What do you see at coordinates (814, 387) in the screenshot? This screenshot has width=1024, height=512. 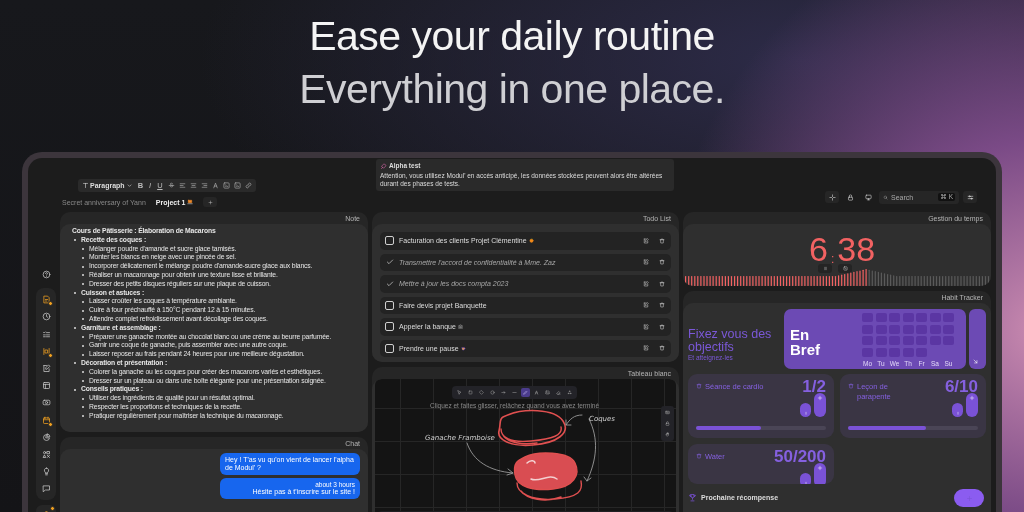 I see `habit-count: 1/2` at bounding box center [814, 387].